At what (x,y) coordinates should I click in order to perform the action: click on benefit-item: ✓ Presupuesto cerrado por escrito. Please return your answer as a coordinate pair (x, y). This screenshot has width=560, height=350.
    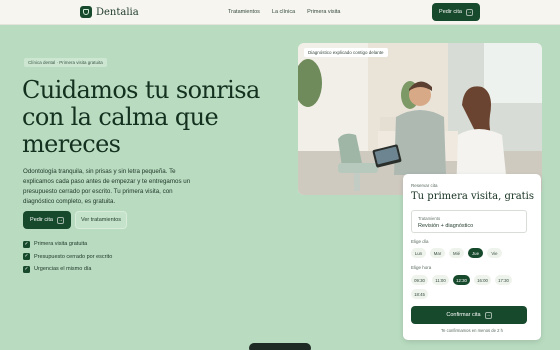
    Looking at the image, I should click on (67, 257).